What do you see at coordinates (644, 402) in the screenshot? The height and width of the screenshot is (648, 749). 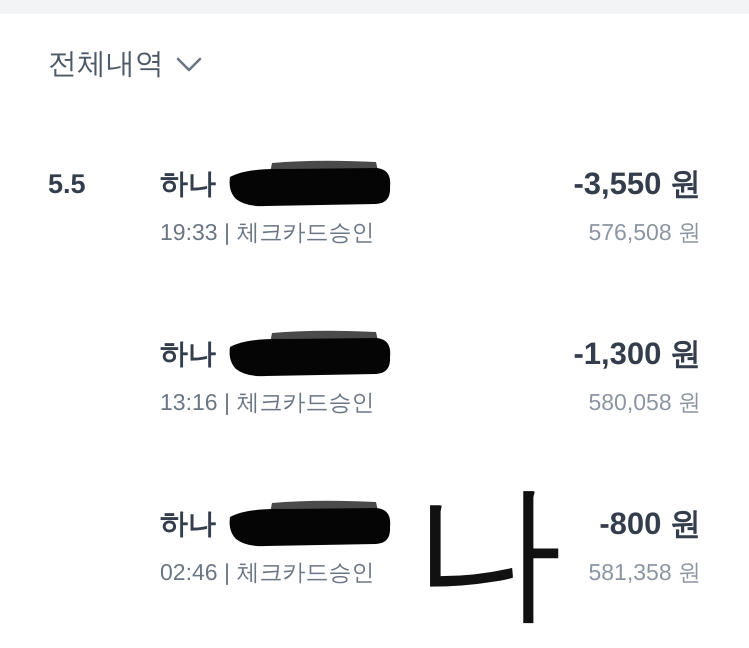 I see `balance-amount: 580,058 원` at bounding box center [644, 402].